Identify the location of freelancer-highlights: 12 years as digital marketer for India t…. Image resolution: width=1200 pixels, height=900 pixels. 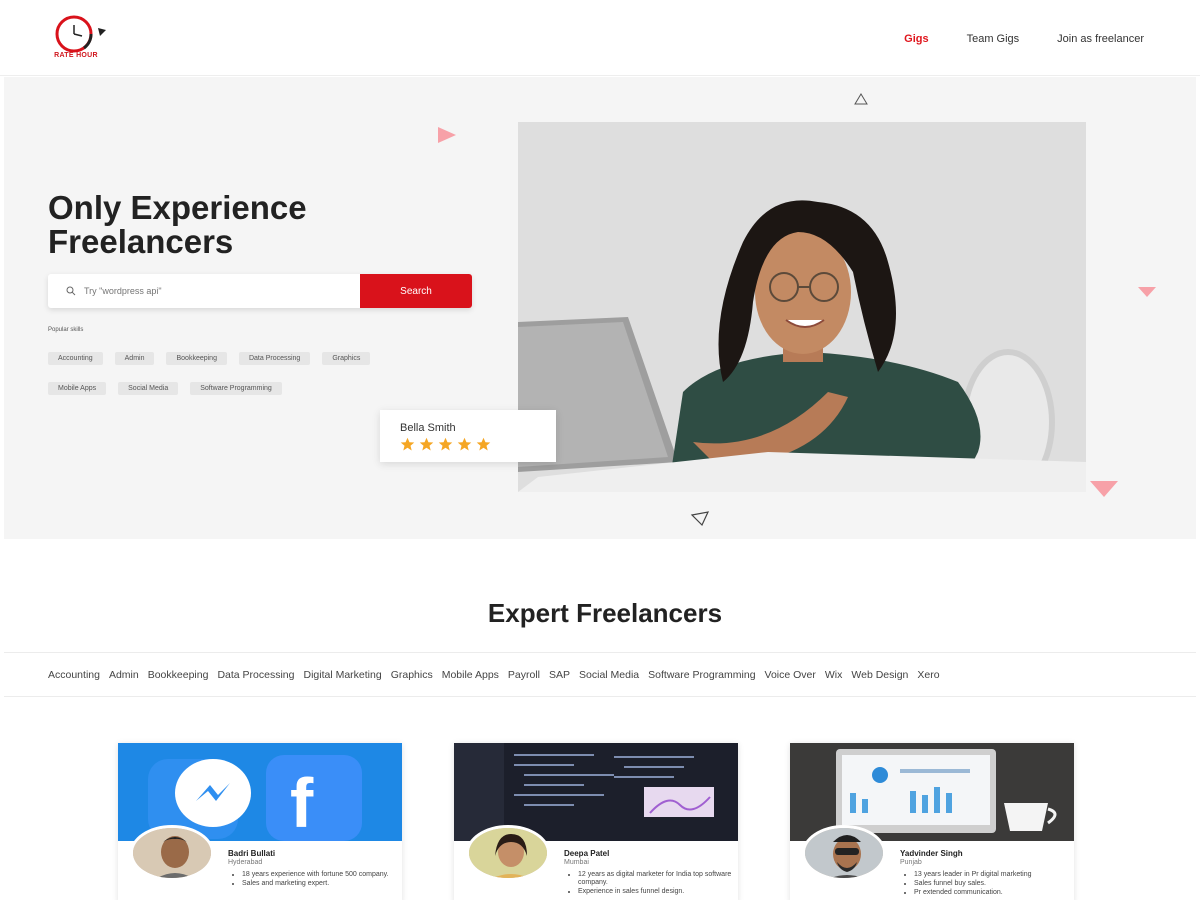
(652, 884).